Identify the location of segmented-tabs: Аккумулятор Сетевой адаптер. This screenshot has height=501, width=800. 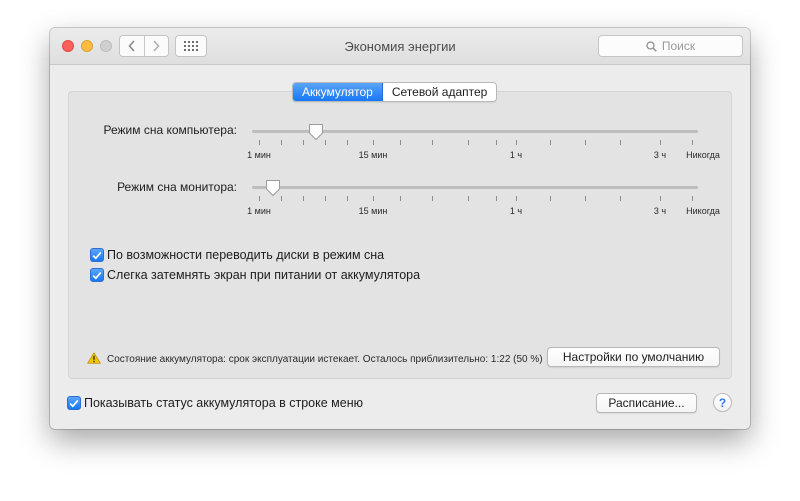
(395, 92).